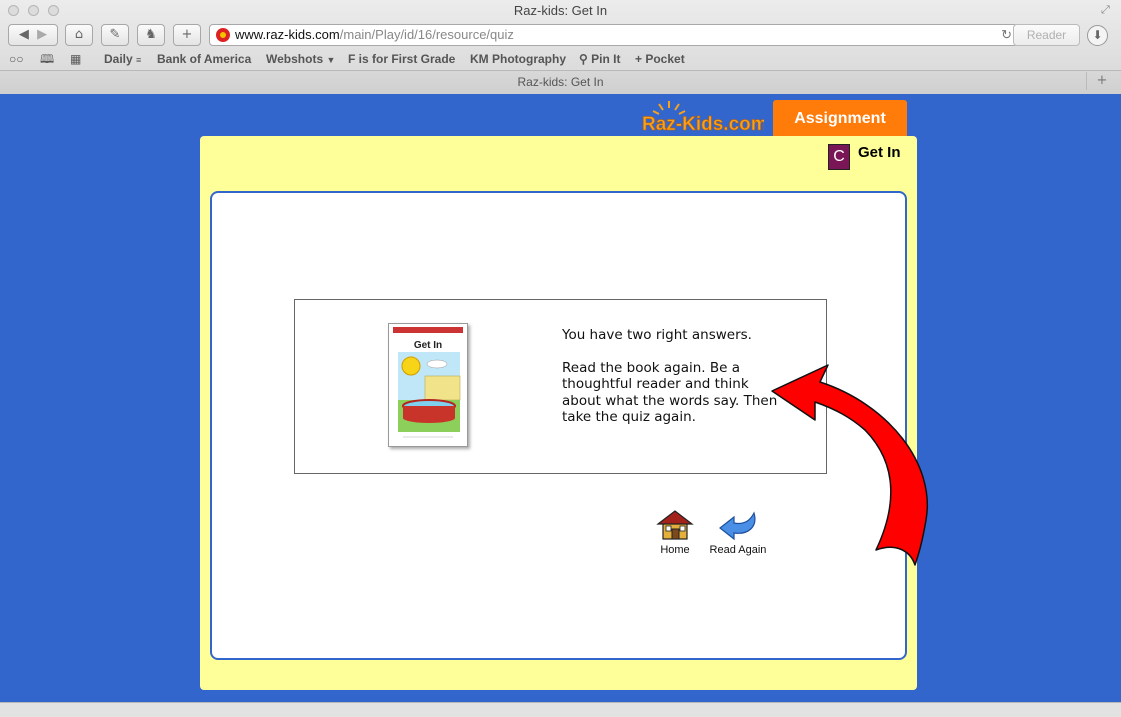  What do you see at coordinates (518, 59) in the screenshot?
I see `bookmark-km-photography: KM Photography` at bounding box center [518, 59].